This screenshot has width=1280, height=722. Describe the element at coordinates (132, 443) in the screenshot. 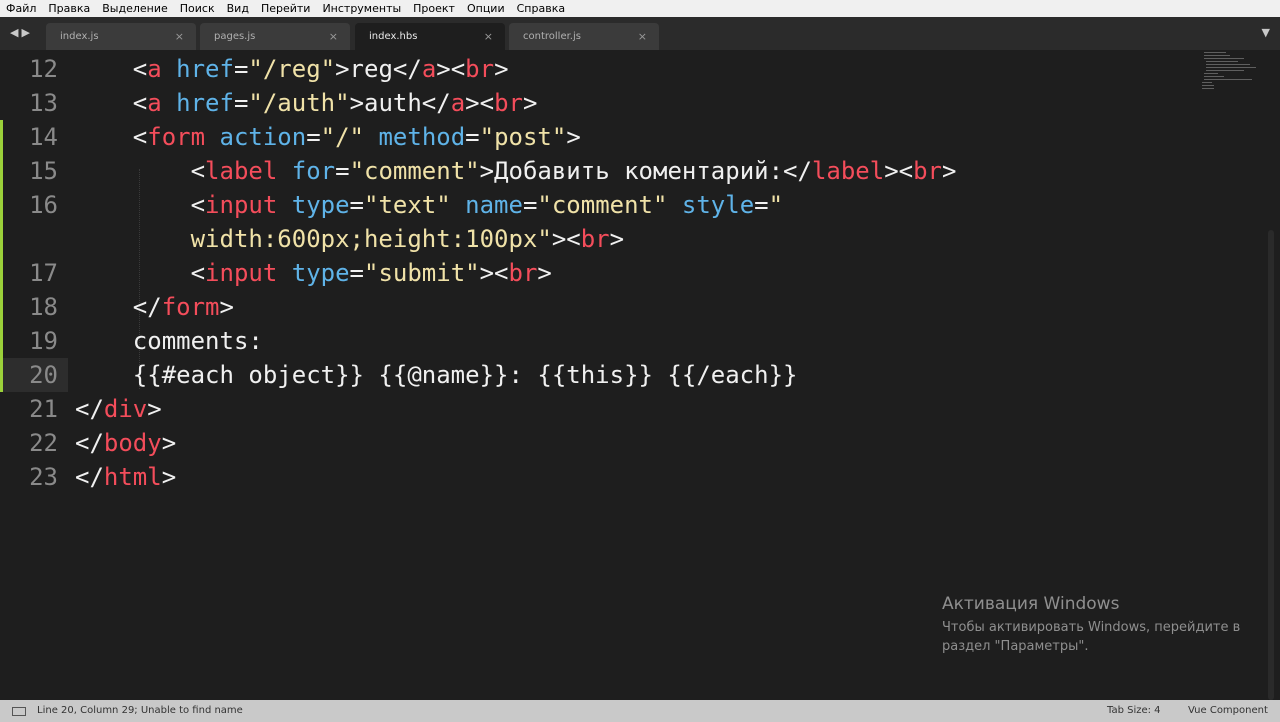

I see `tag-token: body` at that location.